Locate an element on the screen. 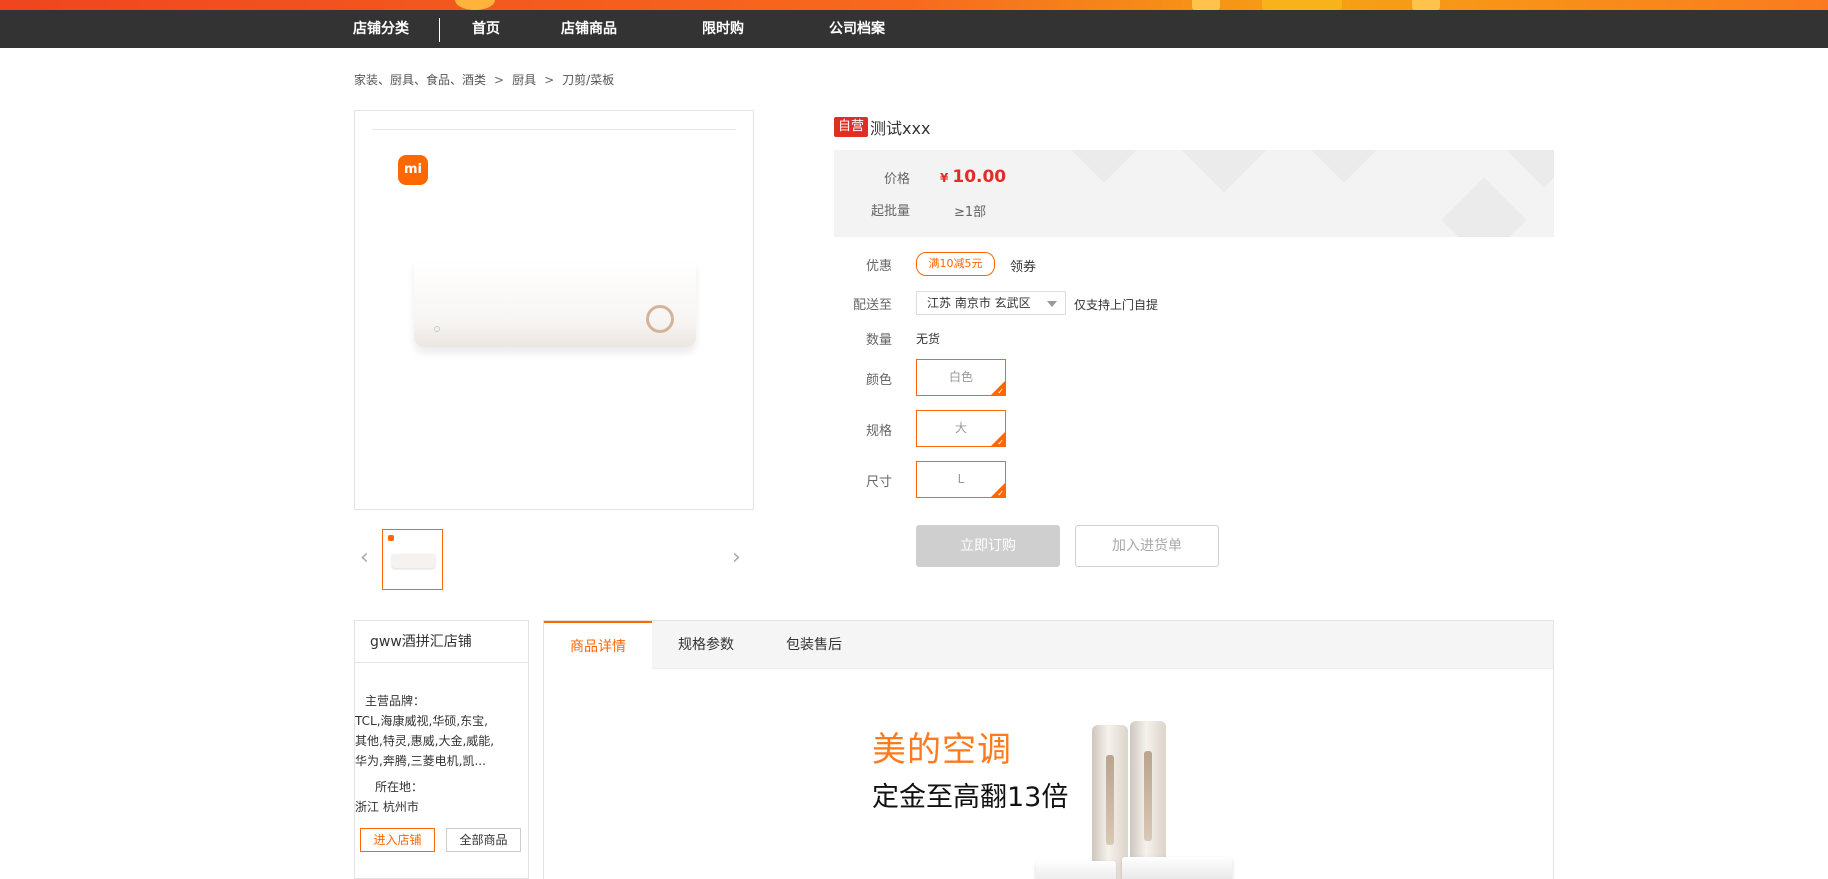 The width and height of the screenshot is (1828, 879). ship-to-label: 配送至 is located at coordinates (872, 305).